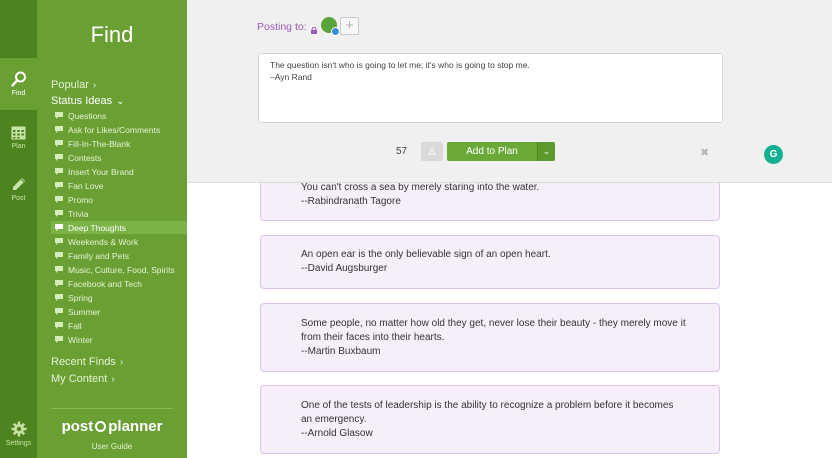  What do you see at coordinates (291, 76) in the screenshot?
I see `post-text-line: –Ayn Rand` at bounding box center [291, 76].